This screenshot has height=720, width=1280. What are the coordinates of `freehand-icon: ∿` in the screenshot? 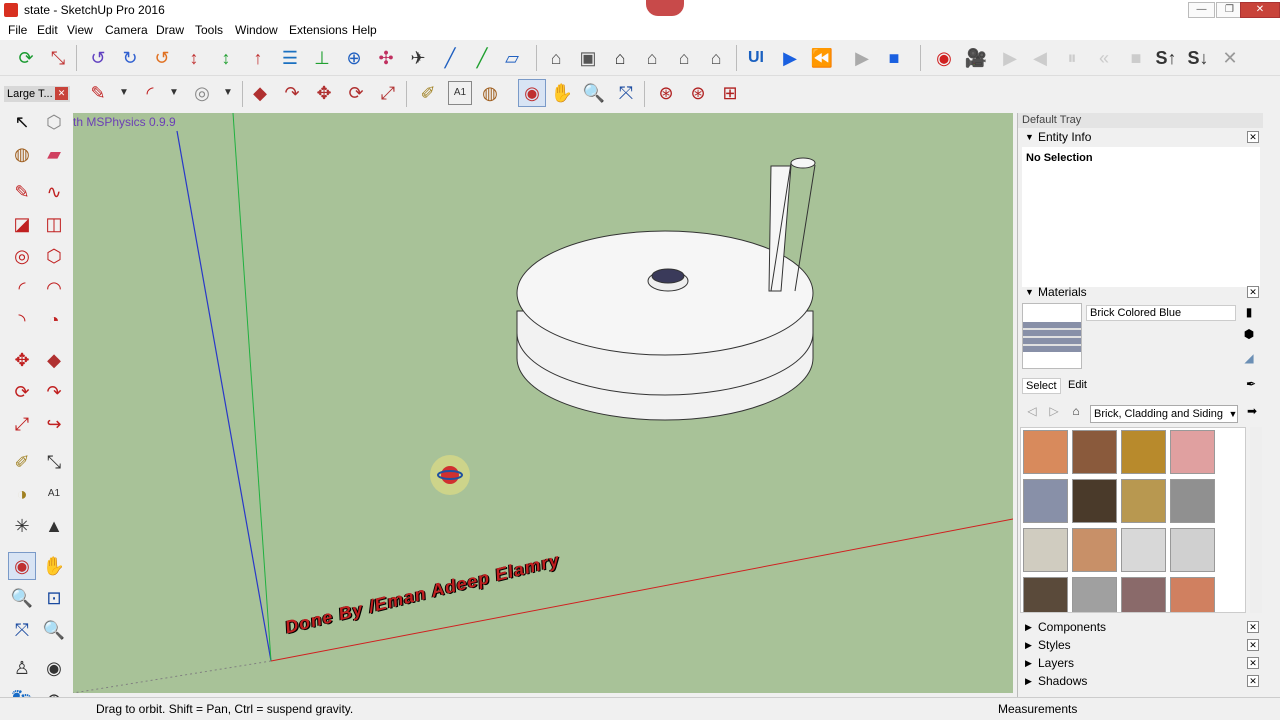 It's located at (54, 192).